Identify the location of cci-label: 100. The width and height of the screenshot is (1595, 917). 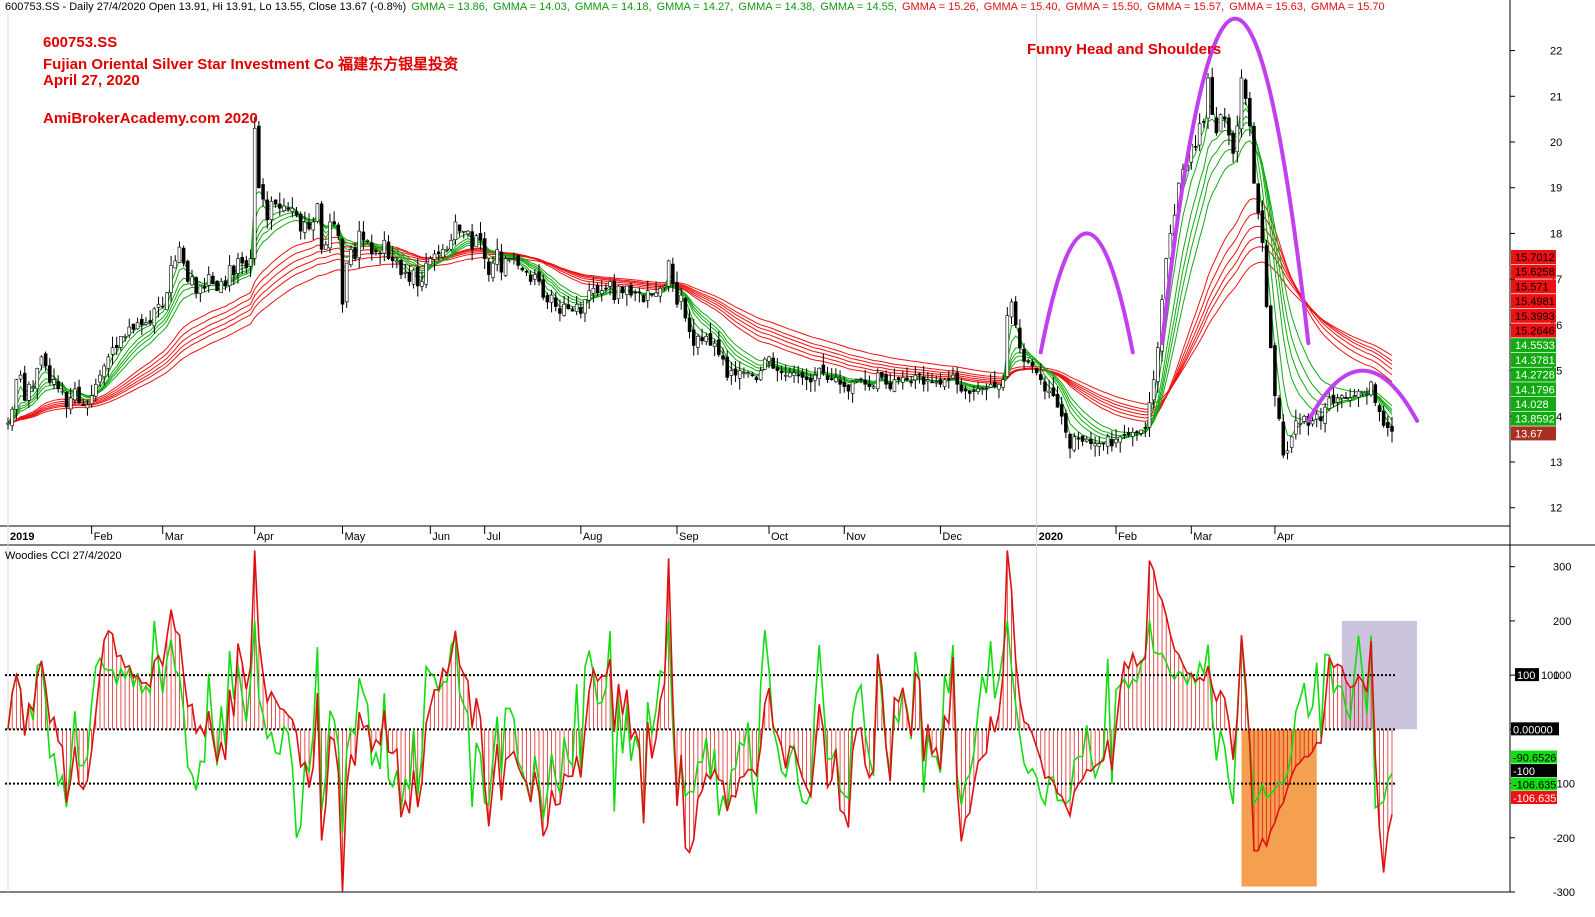
(1550, 676).